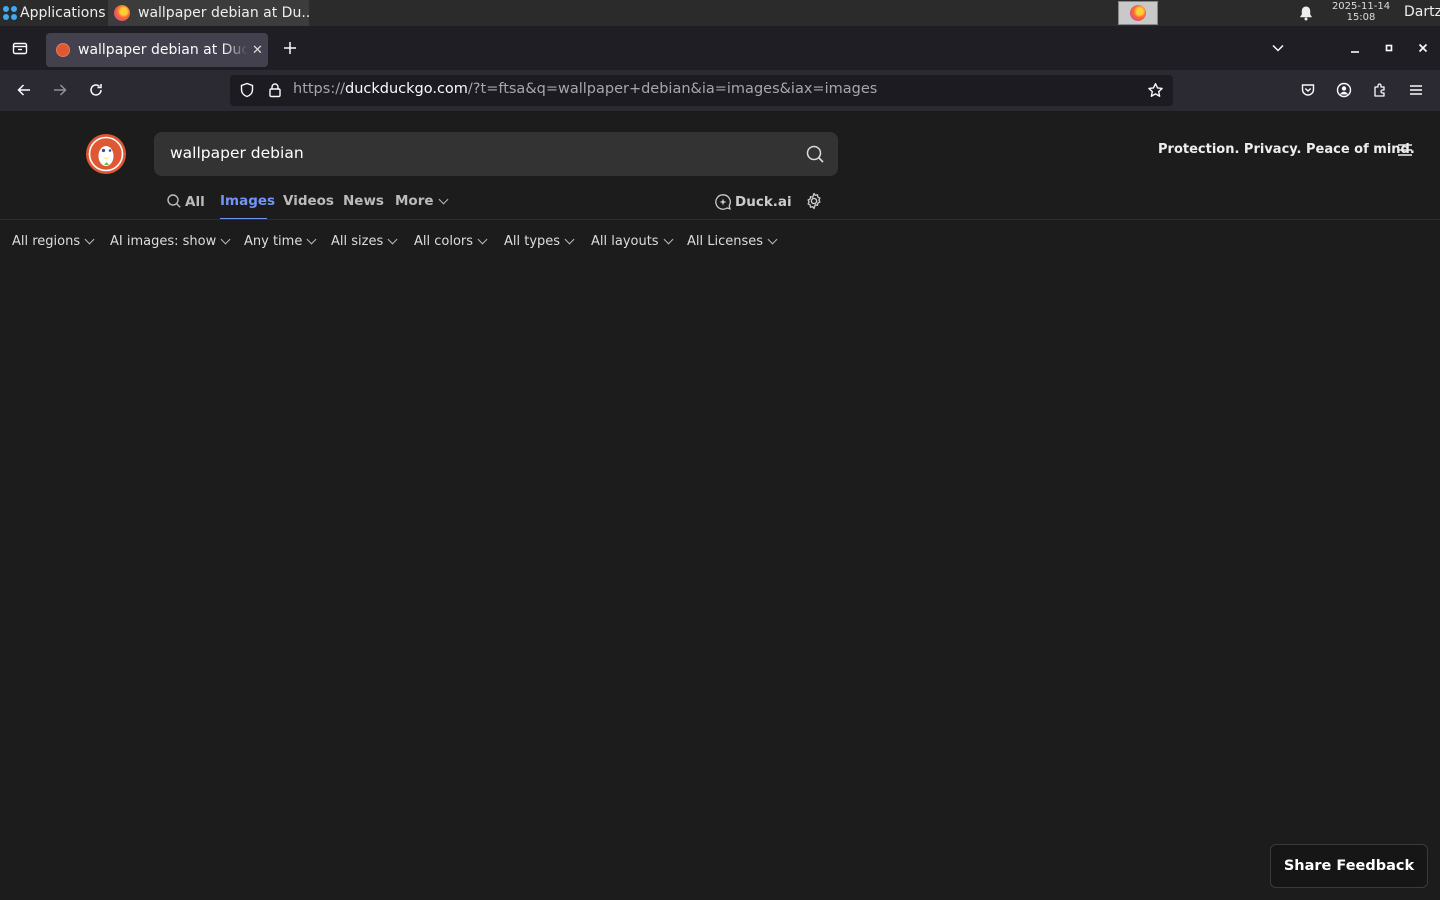 Image resolution: width=1440 pixels, height=900 pixels. Describe the element at coordinates (625, 241) in the screenshot. I see `filter-layouts-label: All layouts` at that location.